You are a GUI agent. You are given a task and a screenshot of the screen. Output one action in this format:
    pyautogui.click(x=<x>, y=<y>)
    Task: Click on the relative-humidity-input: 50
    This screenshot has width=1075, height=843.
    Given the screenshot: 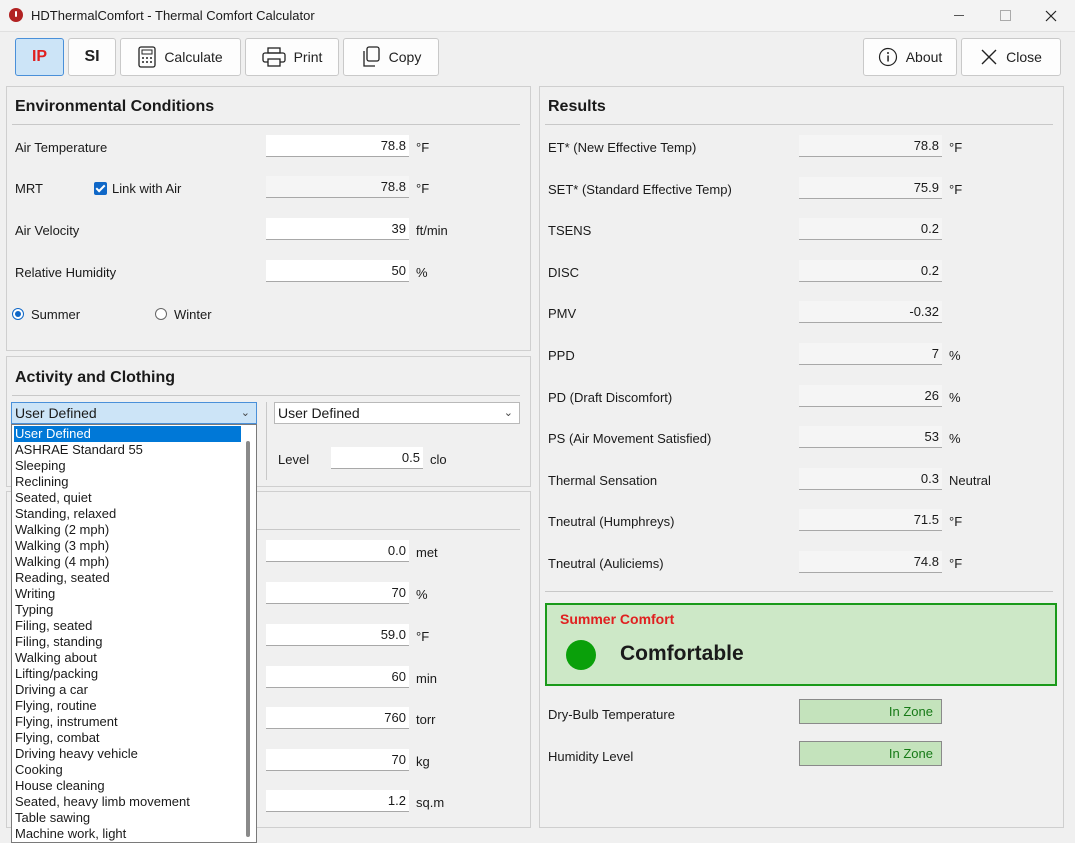 What is the action you would take?
    pyautogui.click(x=337, y=271)
    